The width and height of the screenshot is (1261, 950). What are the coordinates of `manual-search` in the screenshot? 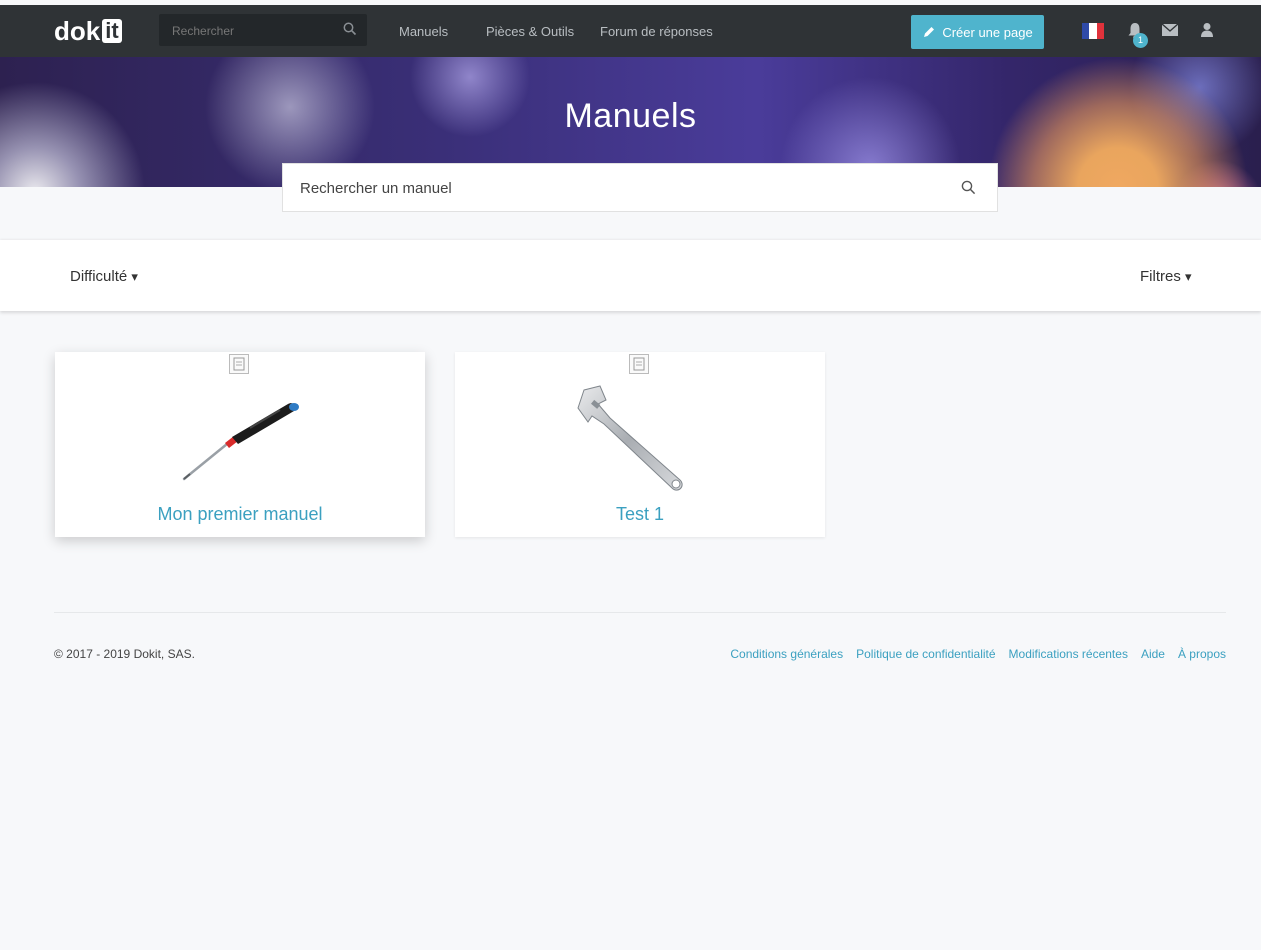 It's located at (640, 188).